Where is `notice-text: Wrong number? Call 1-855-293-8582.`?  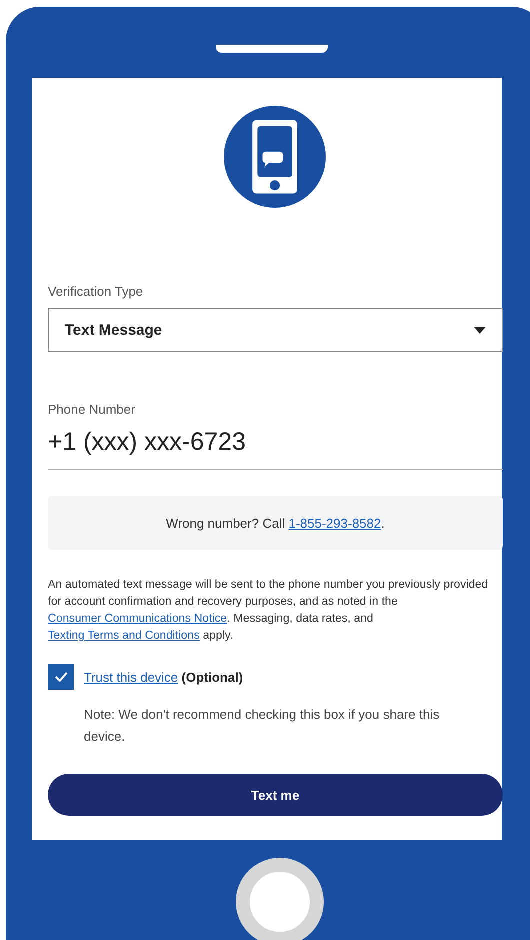
notice-text: Wrong number? Call 1-855-293-8582. is located at coordinates (275, 523).